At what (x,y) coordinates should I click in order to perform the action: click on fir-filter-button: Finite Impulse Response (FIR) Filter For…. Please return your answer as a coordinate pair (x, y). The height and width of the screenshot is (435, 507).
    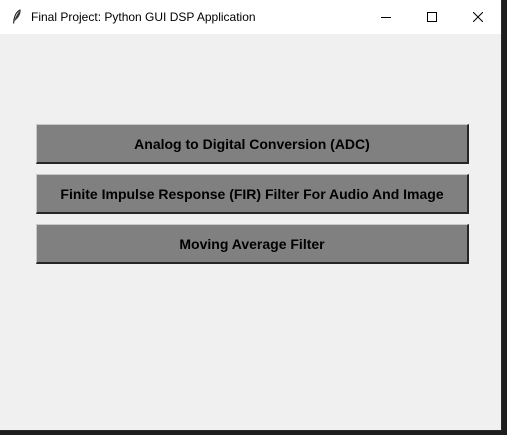
    Looking at the image, I should click on (252, 194).